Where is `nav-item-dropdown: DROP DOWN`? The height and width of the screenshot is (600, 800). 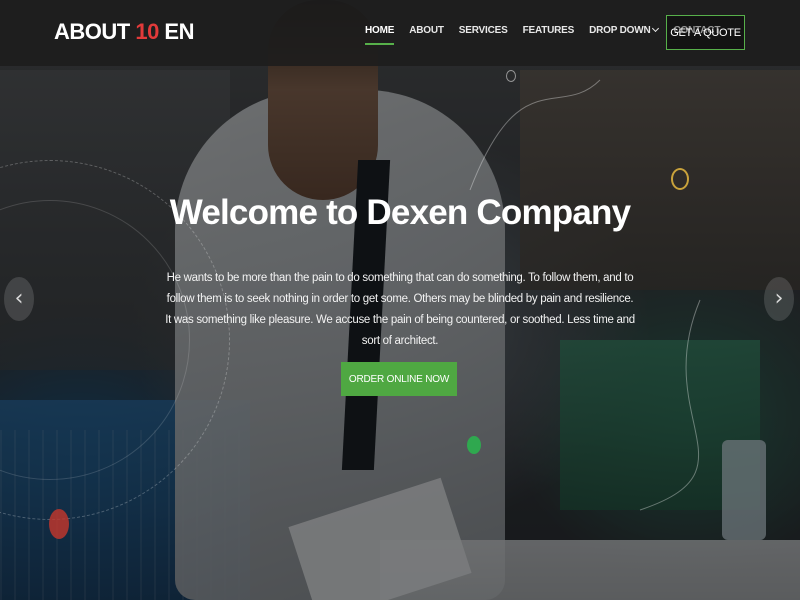 nav-item-dropdown: DROP DOWN is located at coordinates (624, 30).